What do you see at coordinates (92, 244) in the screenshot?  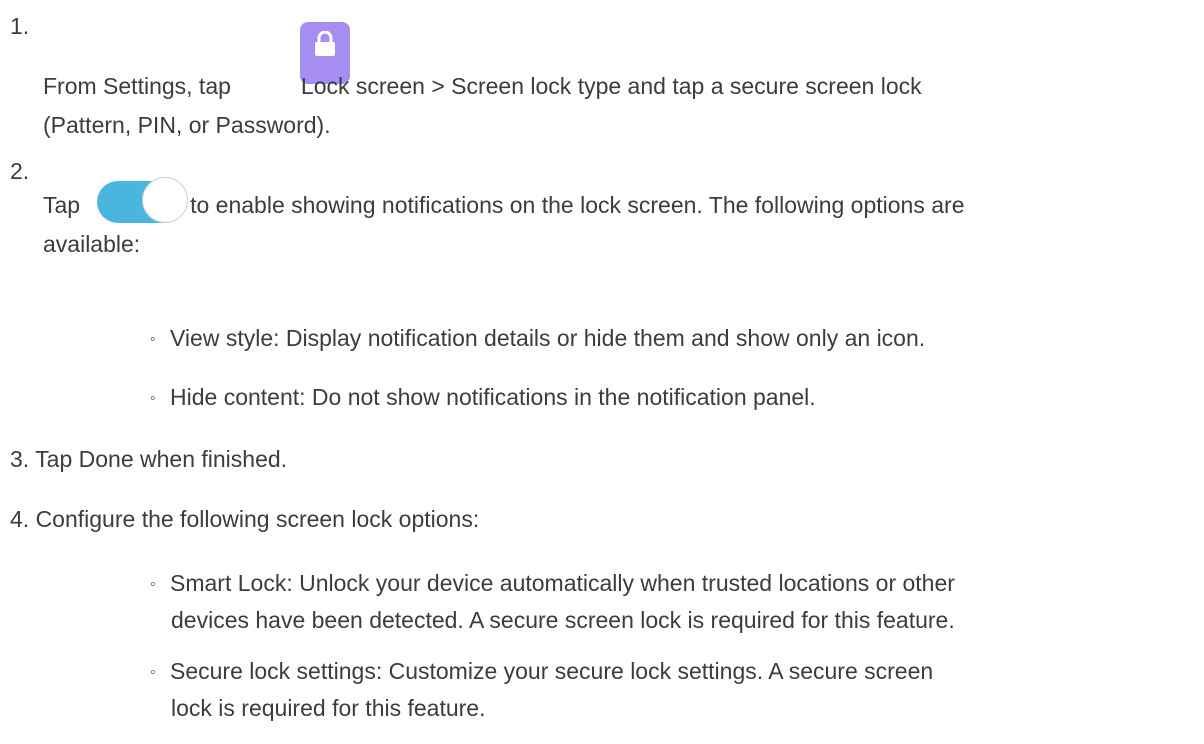 I see `step-2-text-line2: available:` at bounding box center [92, 244].